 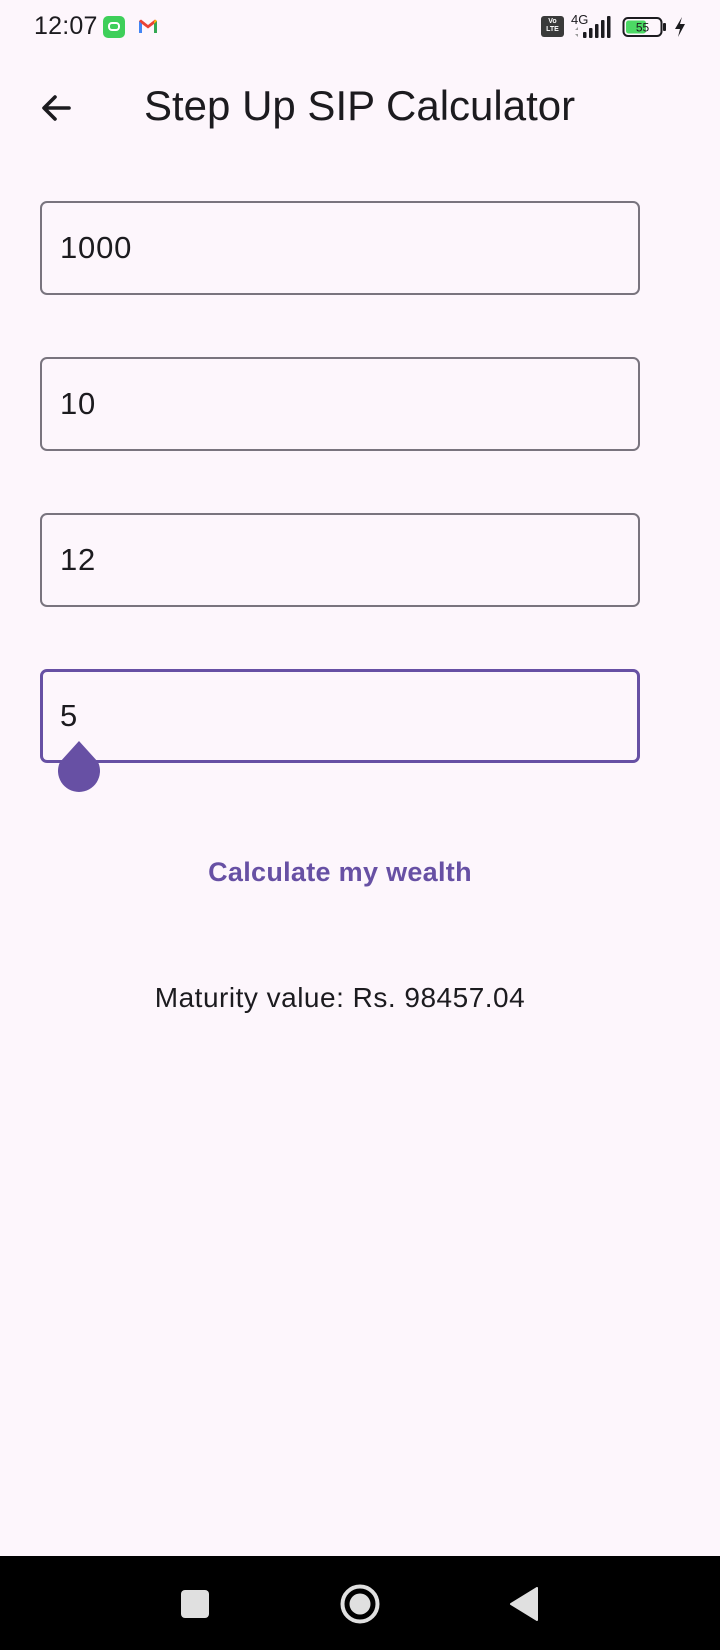 I want to click on back-icon, so click(x=524, y=1604).